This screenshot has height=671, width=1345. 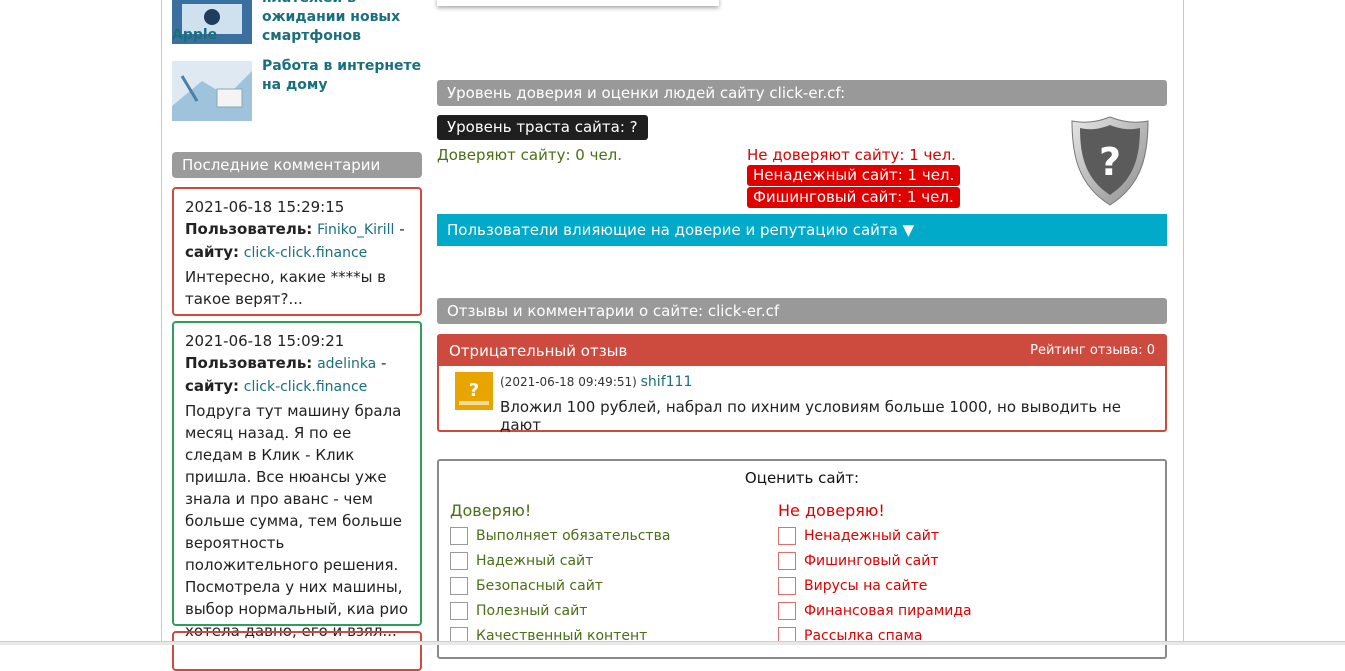 I want to click on option-label: Ненадежный сайт, so click(x=872, y=536).